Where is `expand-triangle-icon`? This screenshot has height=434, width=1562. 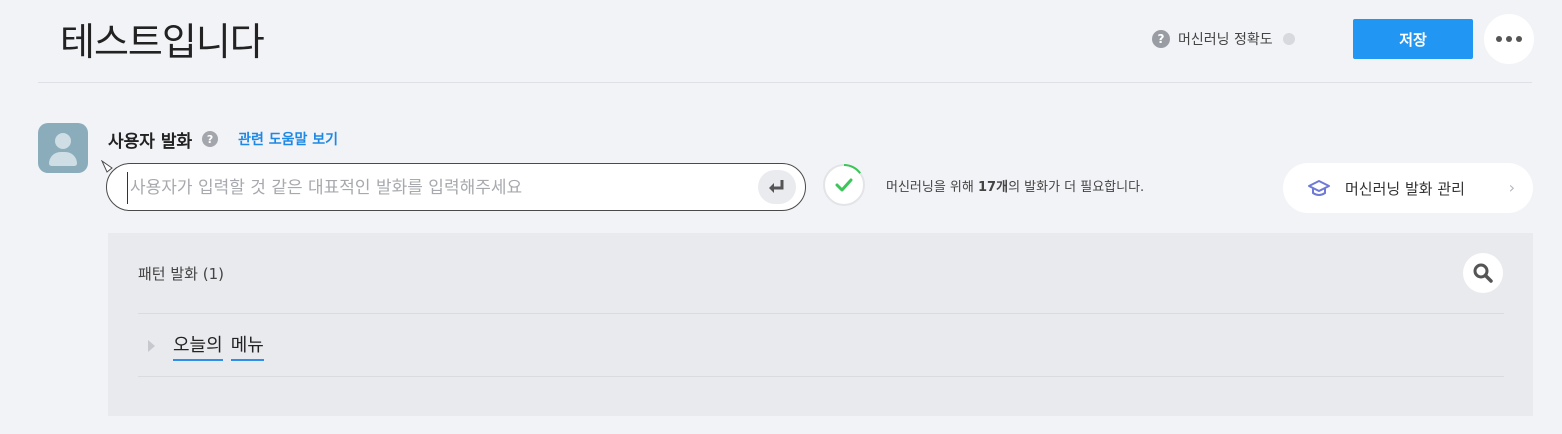 expand-triangle-icon is located at coordinates (151, 346).